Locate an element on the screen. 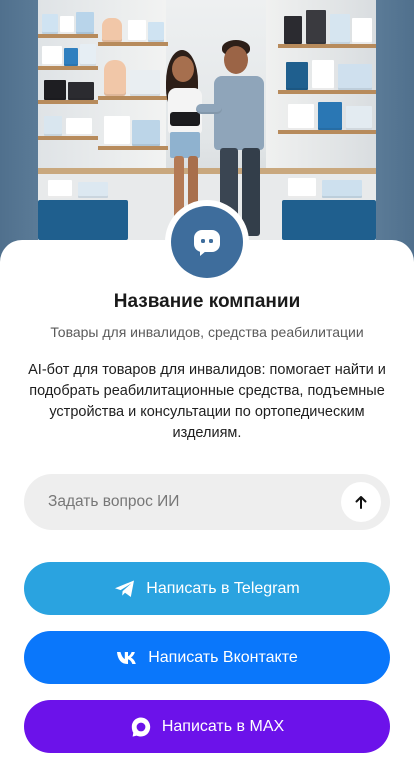 The width and height of the screenshot is (414, 770). chat-bot-icon is located at coordinates (207, 242).